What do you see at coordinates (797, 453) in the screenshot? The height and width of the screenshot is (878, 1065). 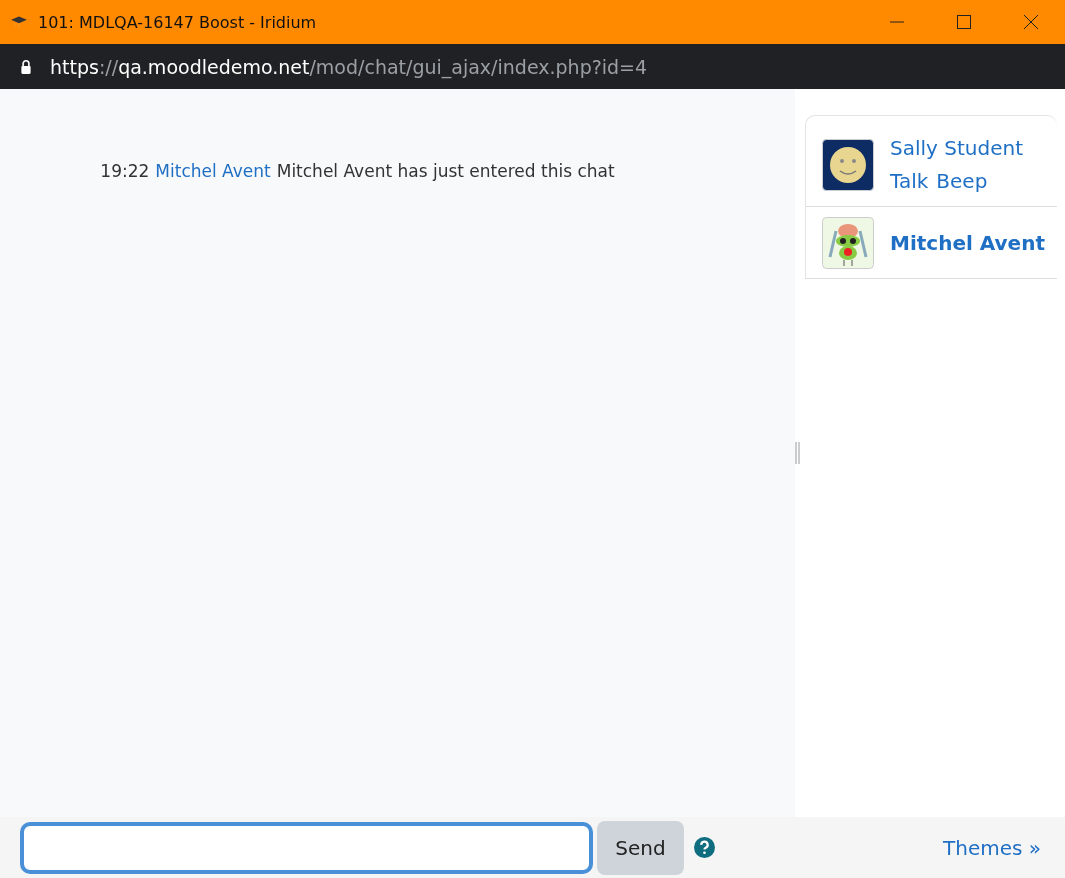 I see `splitter-handle-icon` at bounding box center [797, 453].